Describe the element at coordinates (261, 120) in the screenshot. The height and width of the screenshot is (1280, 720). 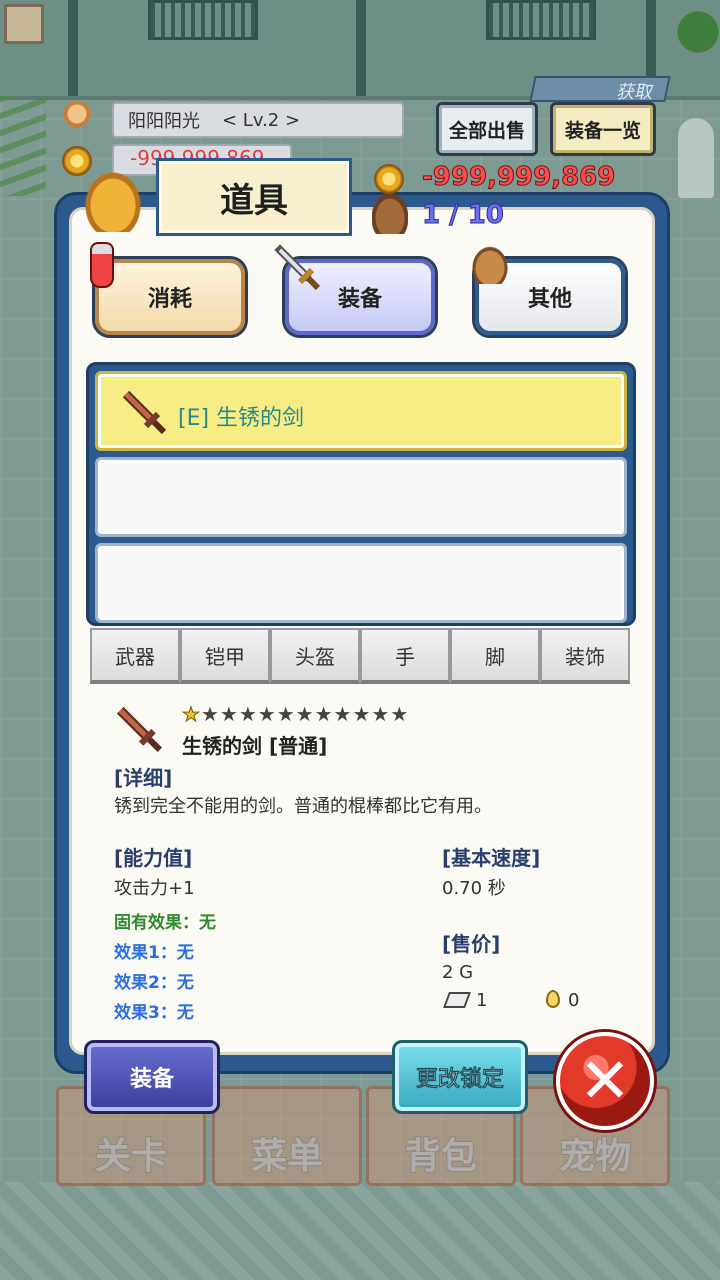
I see `player-level: < Lv.2 >` at that location.